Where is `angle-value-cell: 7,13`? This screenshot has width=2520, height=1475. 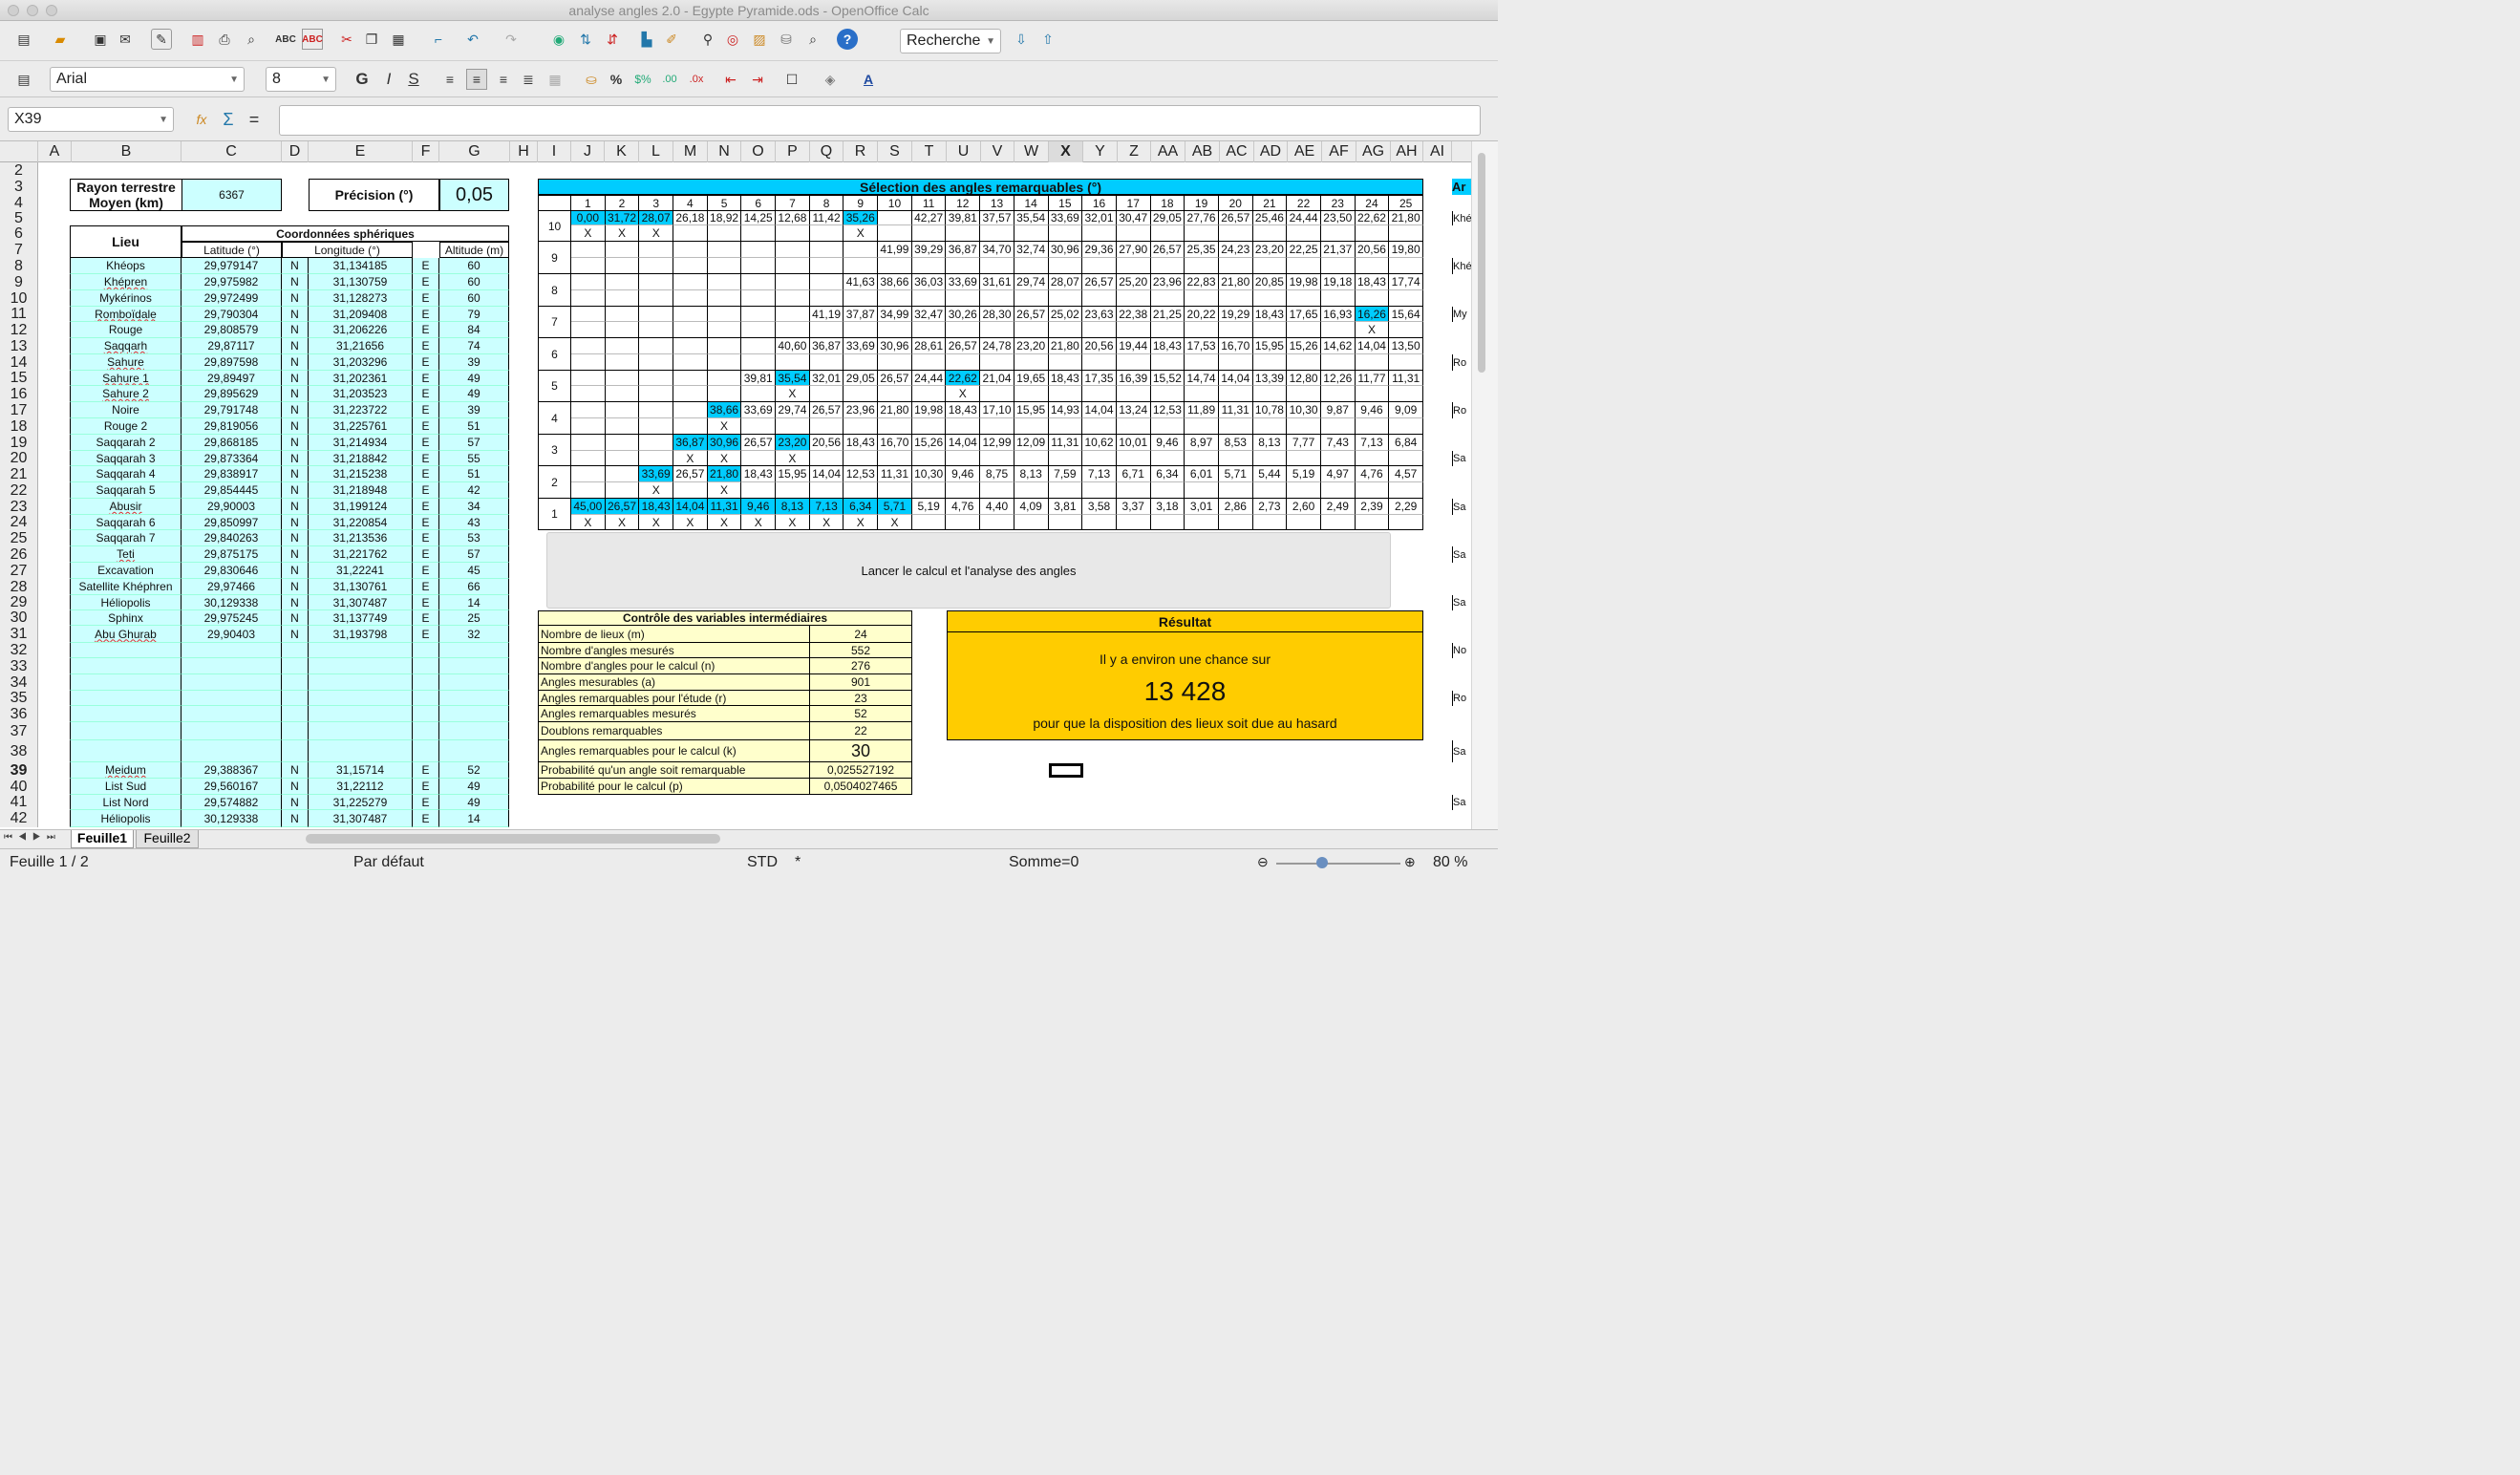
angle-value-cell: 7,13 is located at coordinates (1372, 443).